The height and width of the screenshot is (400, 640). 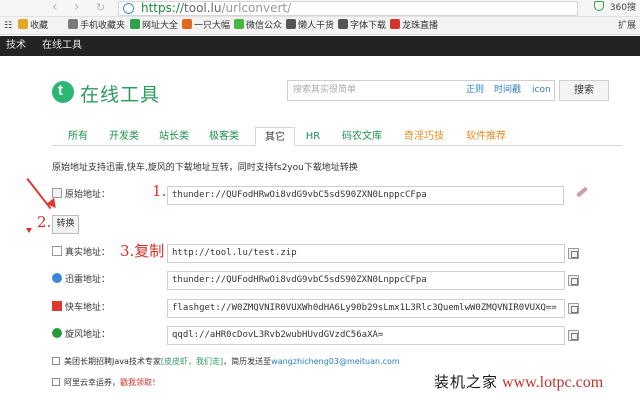 I want to click on tab-dev: 开发类, so click(x=124, y=136).